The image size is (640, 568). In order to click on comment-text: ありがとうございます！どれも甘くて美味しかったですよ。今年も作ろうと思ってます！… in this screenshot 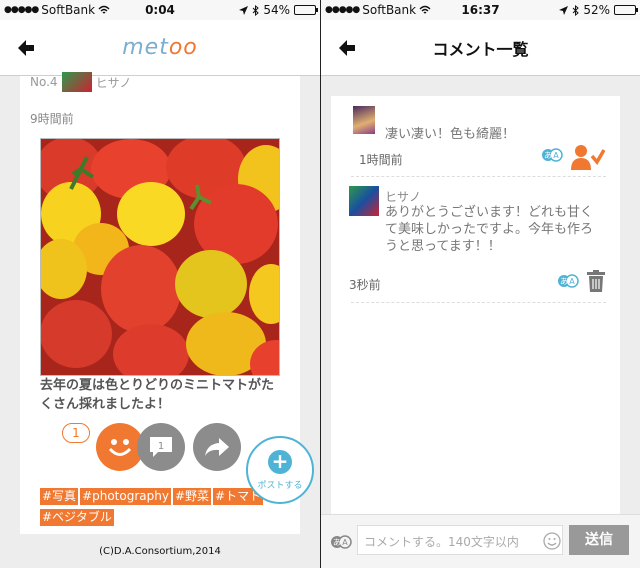, I will do `click(489, 229)`.